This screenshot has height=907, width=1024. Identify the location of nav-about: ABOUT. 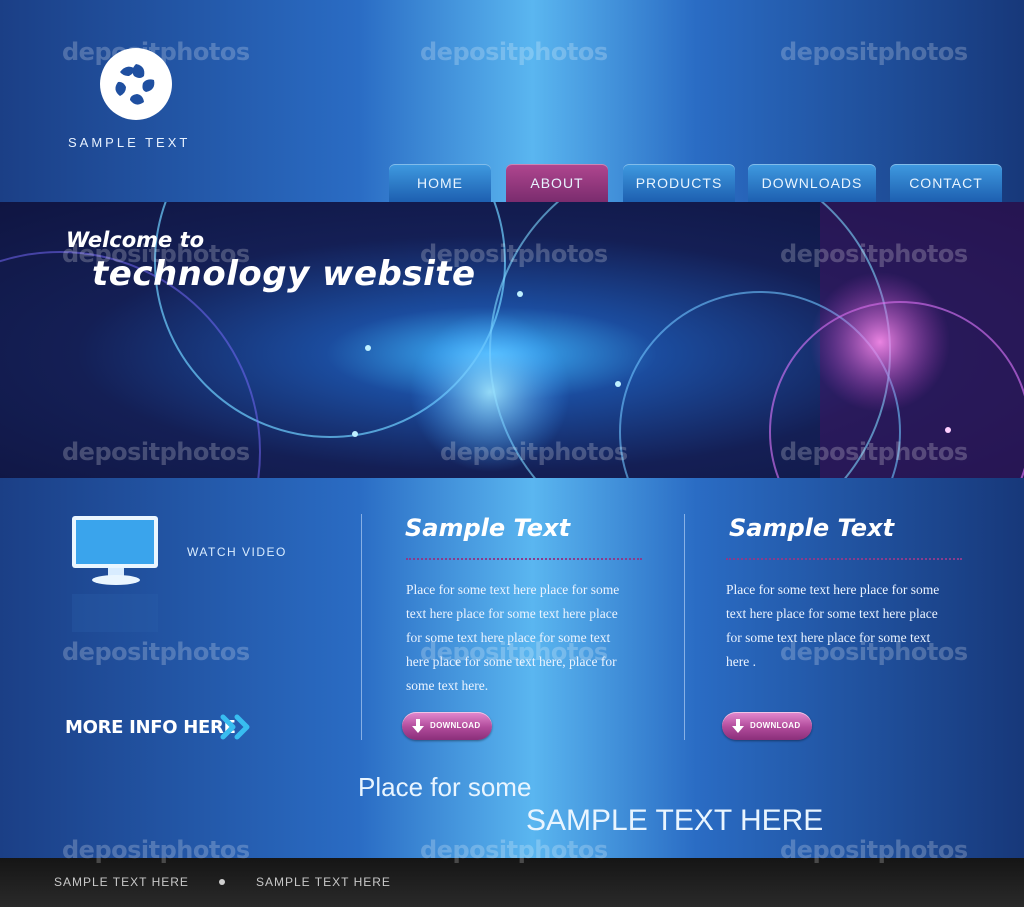
(557, 183).